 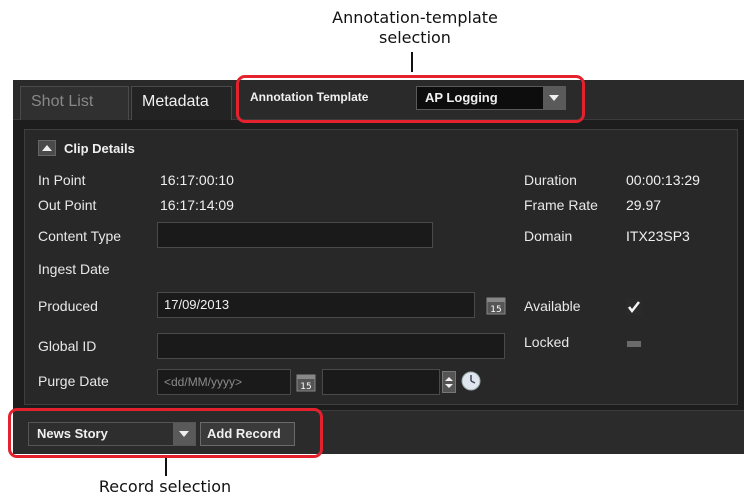 What do you see at coordinates (68, 306) in the screenshot?
I see `produced-label: Produced` at bounding box center [68, 306].